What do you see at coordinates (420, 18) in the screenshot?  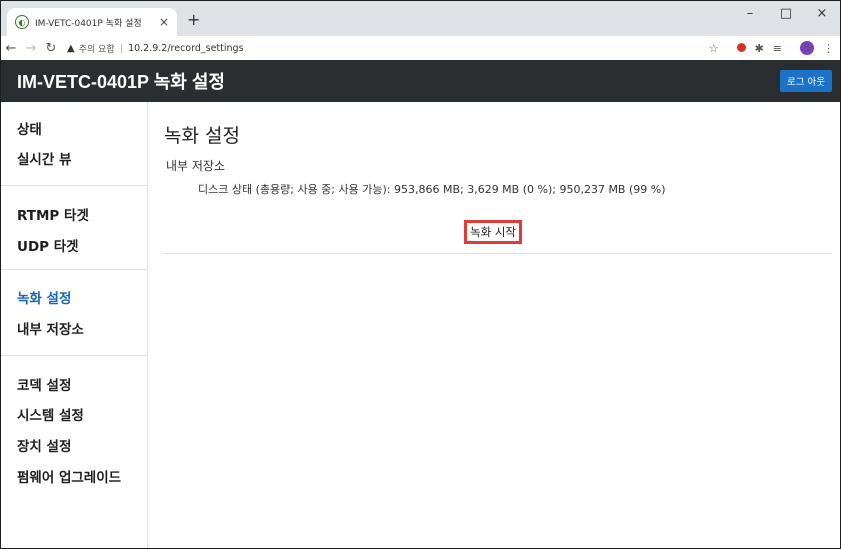 I see `tab-strip: ◐ IM-VETC-0401P 녹화 설정 × + – □ ×` at bounding box center [420, 18].